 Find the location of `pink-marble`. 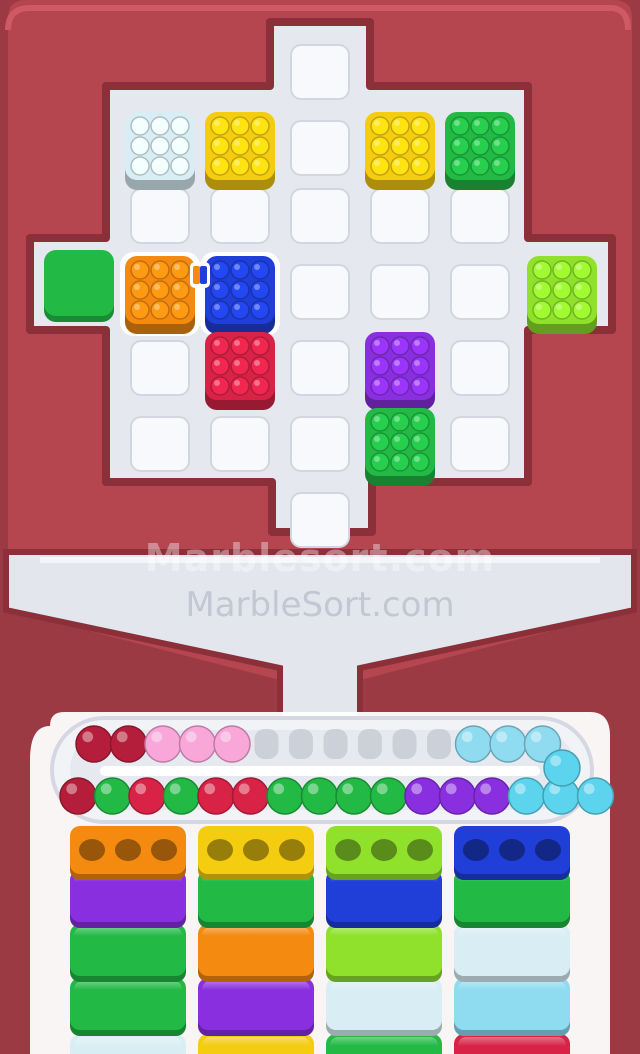

pink-marble is located at coordinates (197, 744).